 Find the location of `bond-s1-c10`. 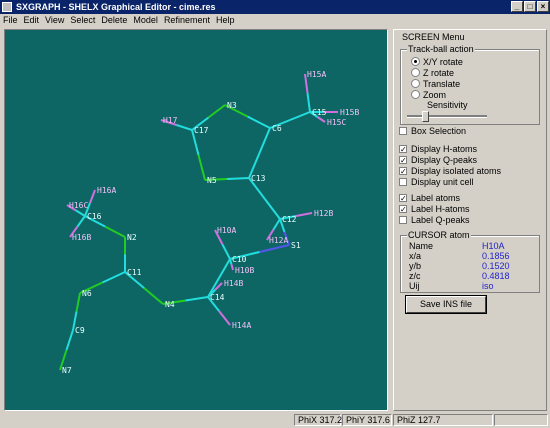

bond-s1-c10 is located at coordinates (274, 248).